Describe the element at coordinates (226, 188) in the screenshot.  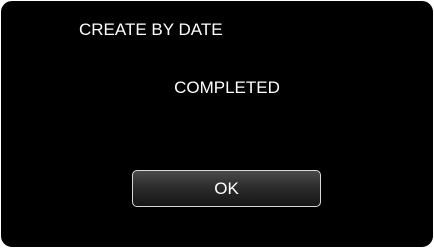
I see `ok-button: OK` at that location.